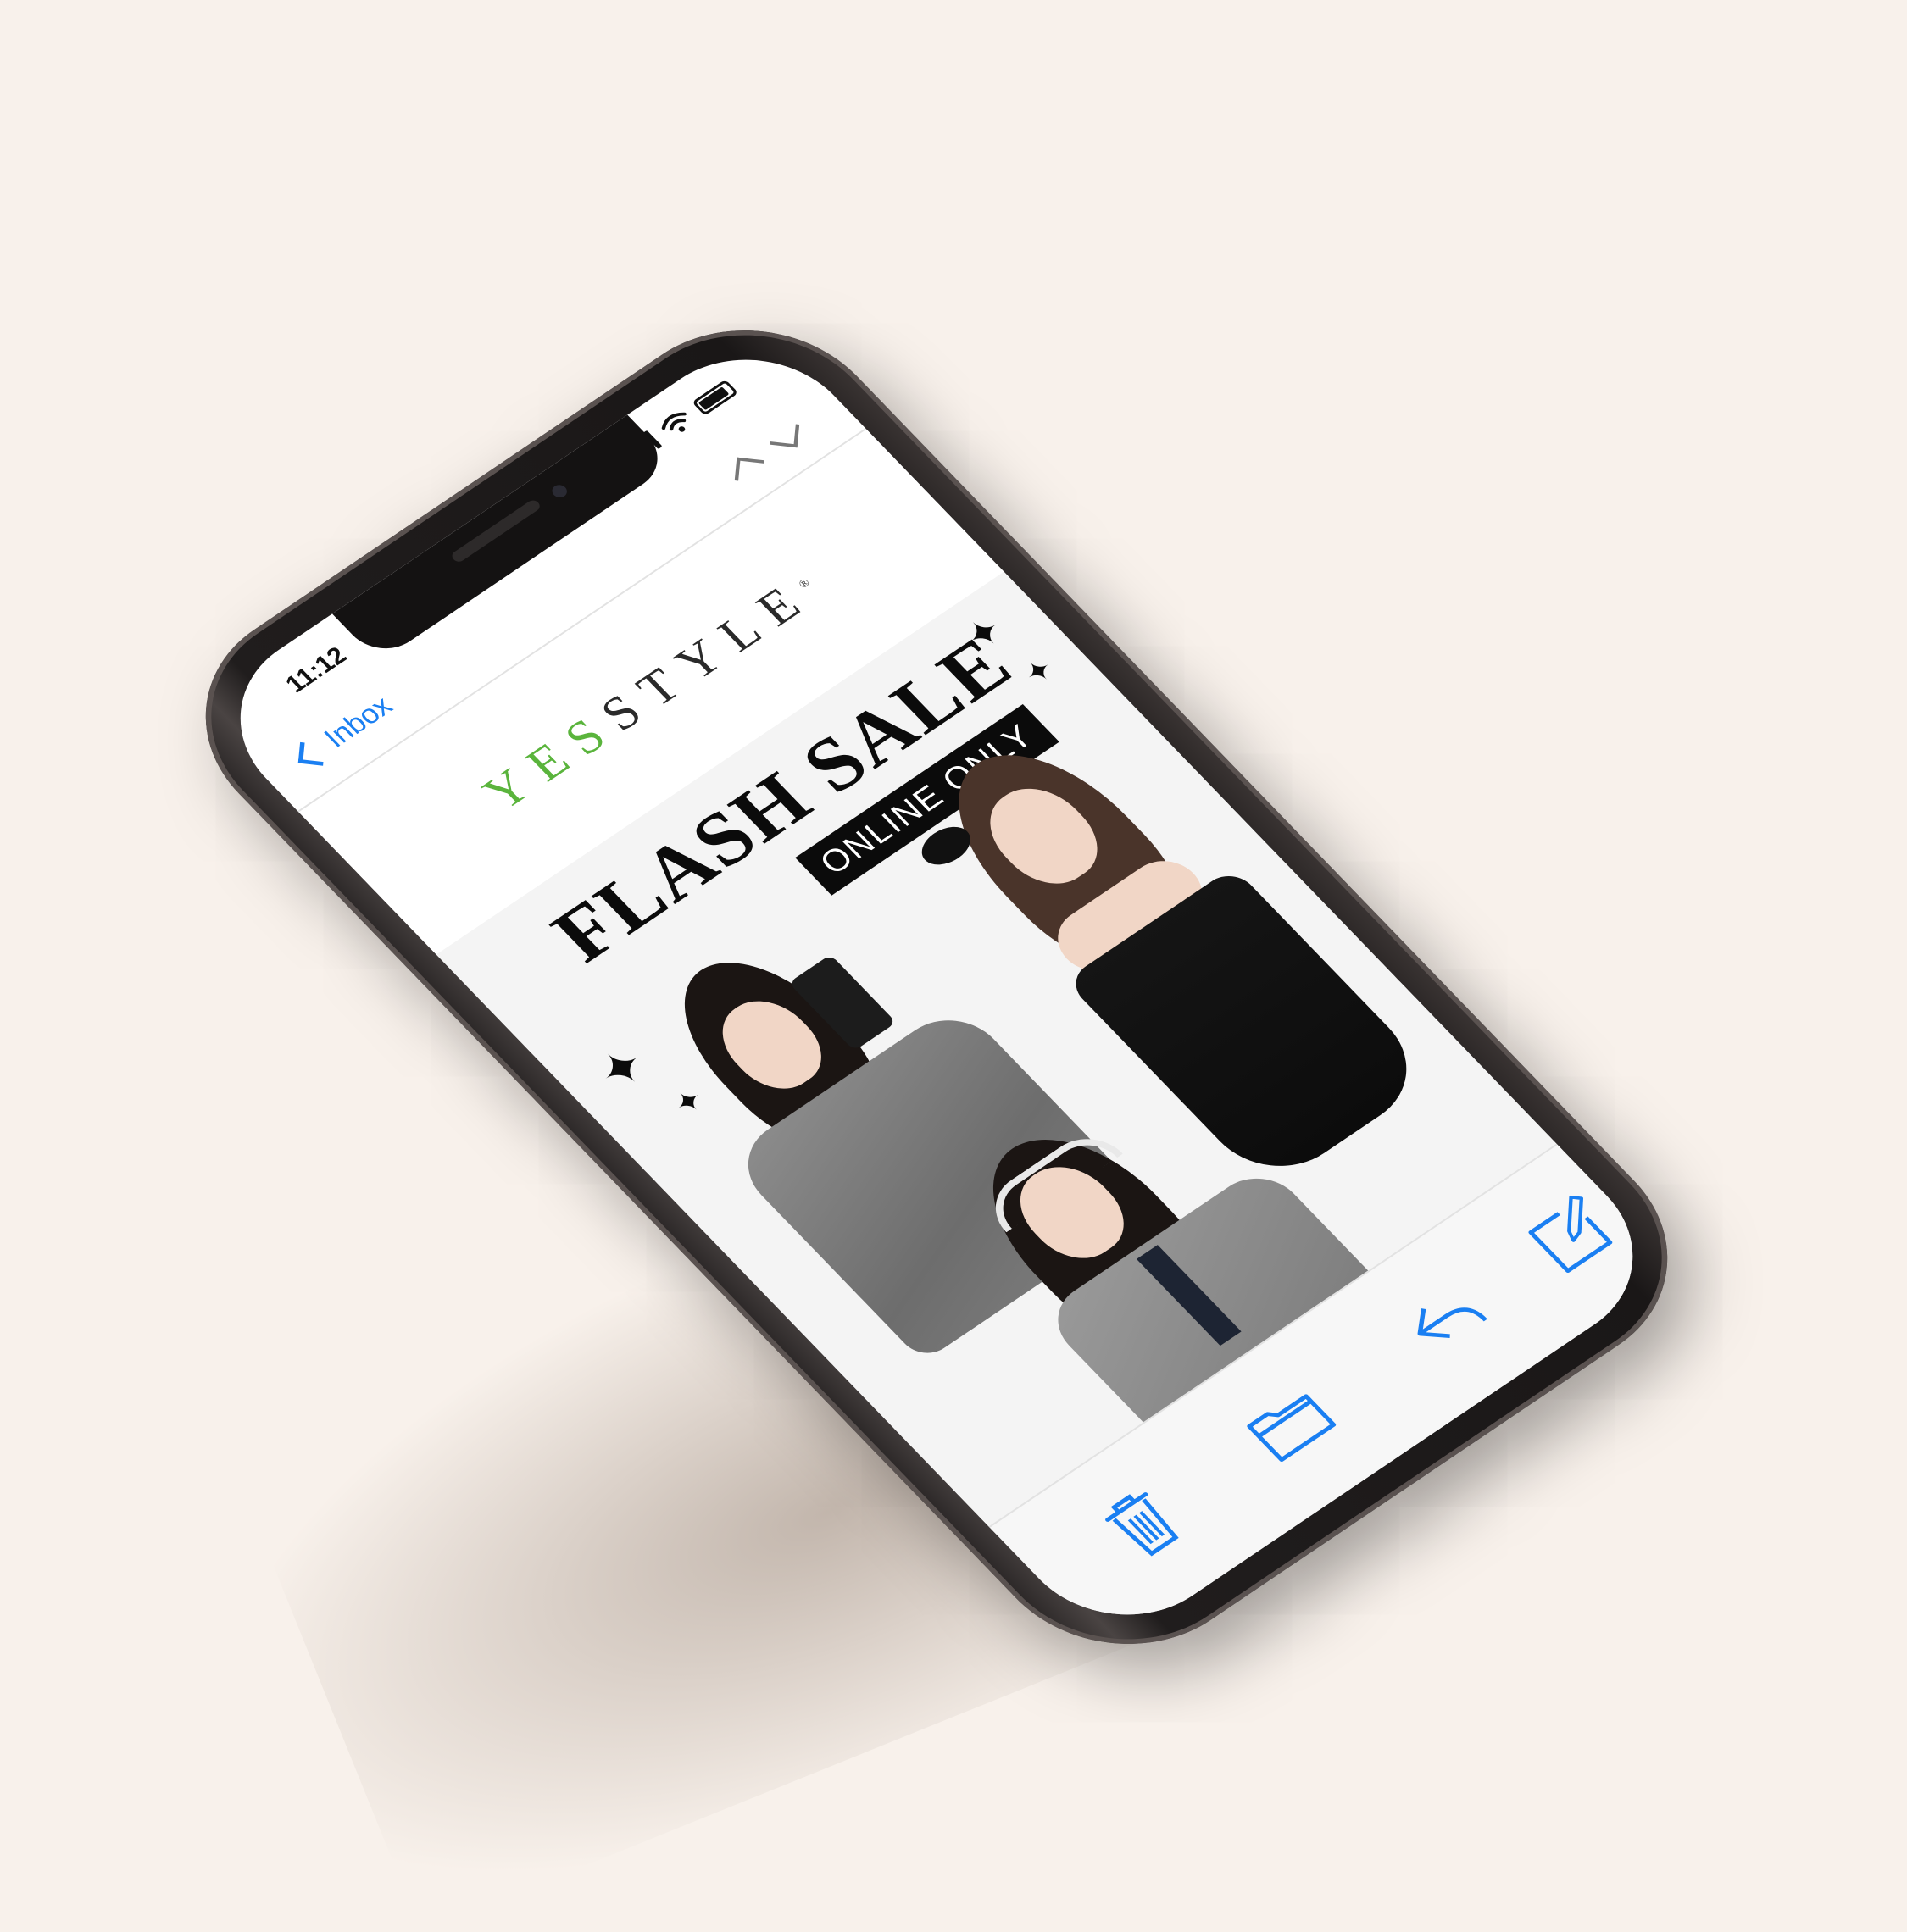  Describe the element at coordinates (495, 531) in the screenshot. I see `earpiece-speaker` at that location.